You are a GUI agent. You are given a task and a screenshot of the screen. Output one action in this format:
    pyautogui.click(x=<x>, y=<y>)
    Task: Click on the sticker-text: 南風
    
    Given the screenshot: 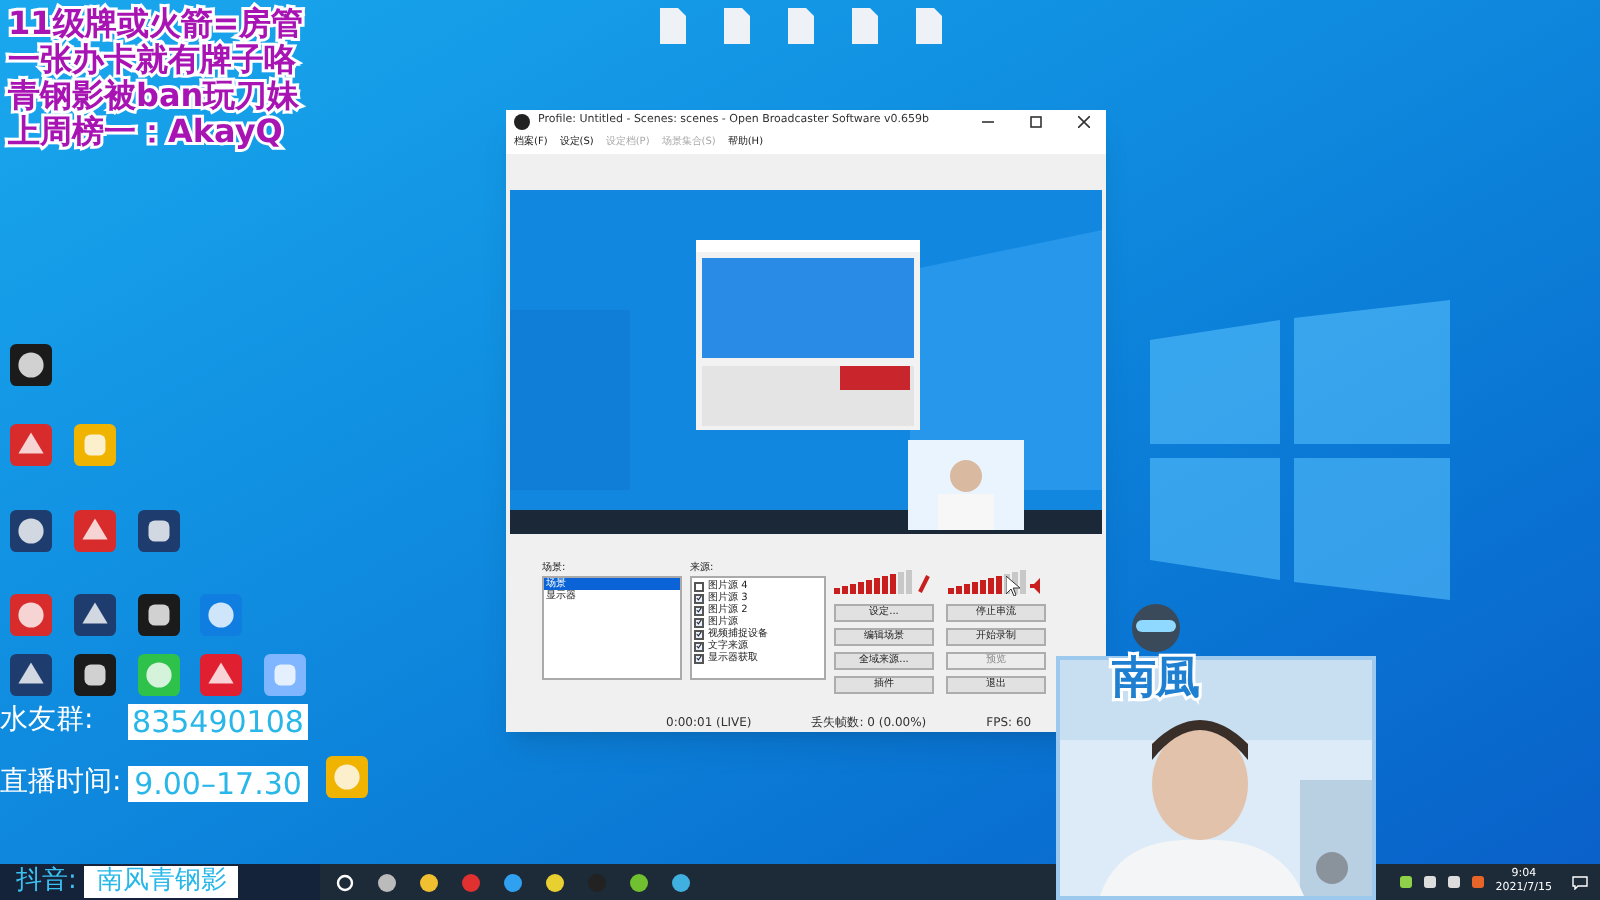 What is the action you would take?
    pyautogui.click(x=1156, y=680)
    